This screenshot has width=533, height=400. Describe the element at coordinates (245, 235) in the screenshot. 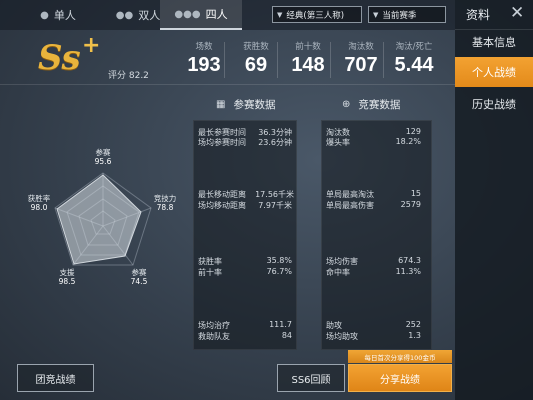

I see `participation-panel` at that location.